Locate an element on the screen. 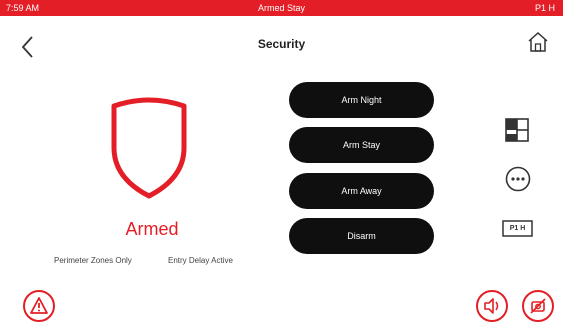 Image resolution: width=563 pixels, height=335 pixels. partition-button: P1 H is located at coordinates (517, 228).